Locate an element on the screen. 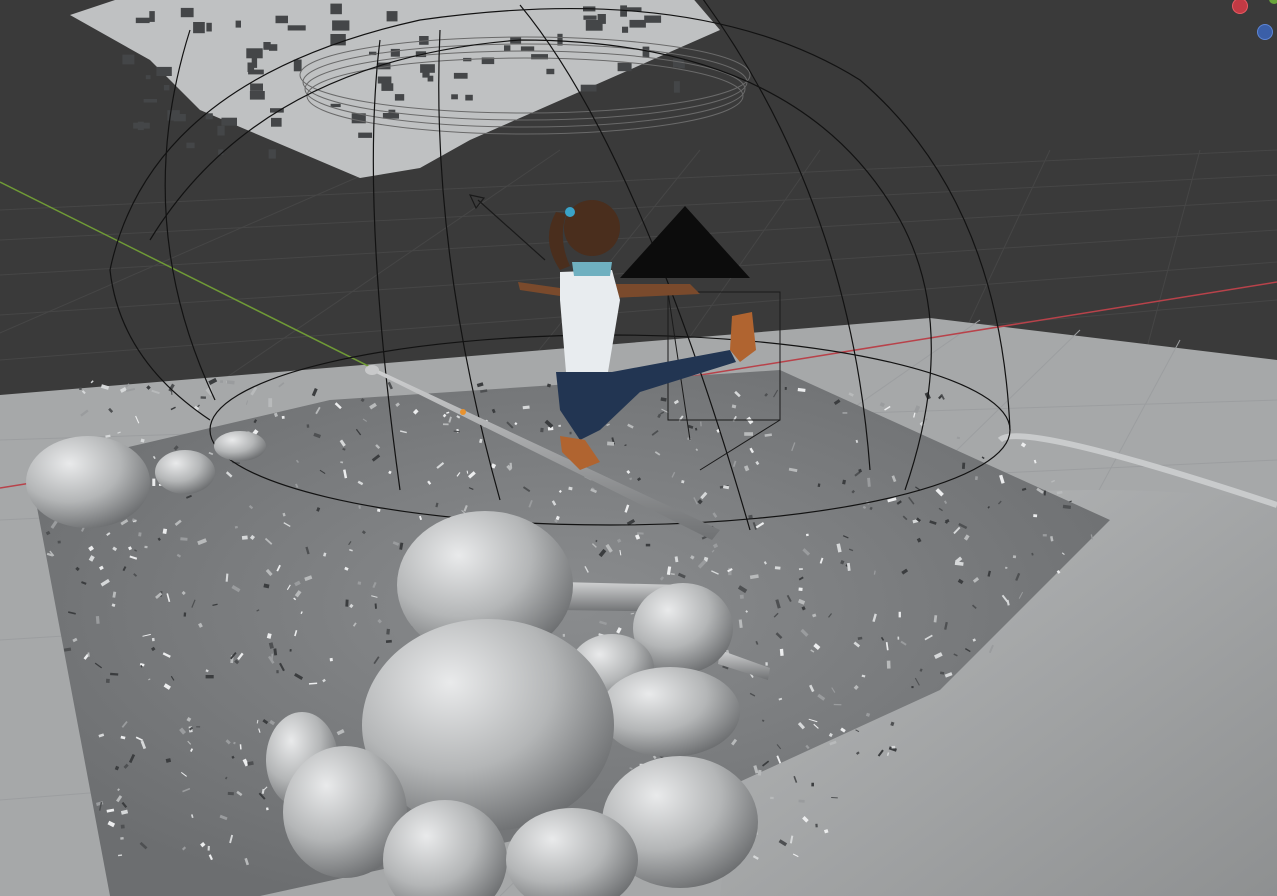  gizmo-z-axis is located at coordinates (1265, 32).